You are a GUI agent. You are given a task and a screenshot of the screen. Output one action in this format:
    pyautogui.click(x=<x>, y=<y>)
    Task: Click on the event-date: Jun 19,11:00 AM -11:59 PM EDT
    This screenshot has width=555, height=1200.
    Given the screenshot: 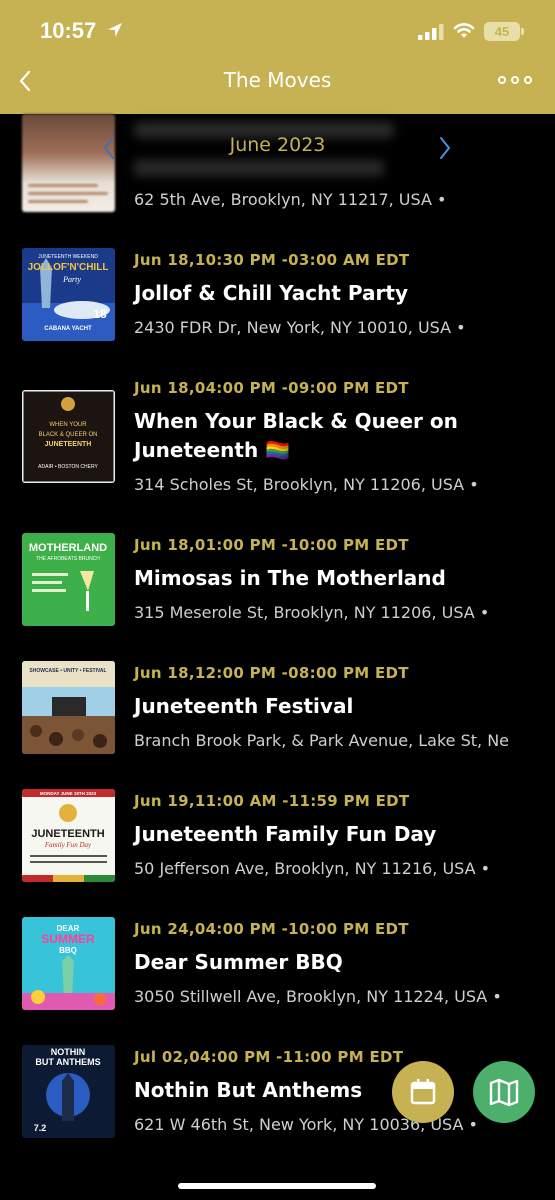 What is the action you would take?
    pyautogui.click(x=272, y=801)
    